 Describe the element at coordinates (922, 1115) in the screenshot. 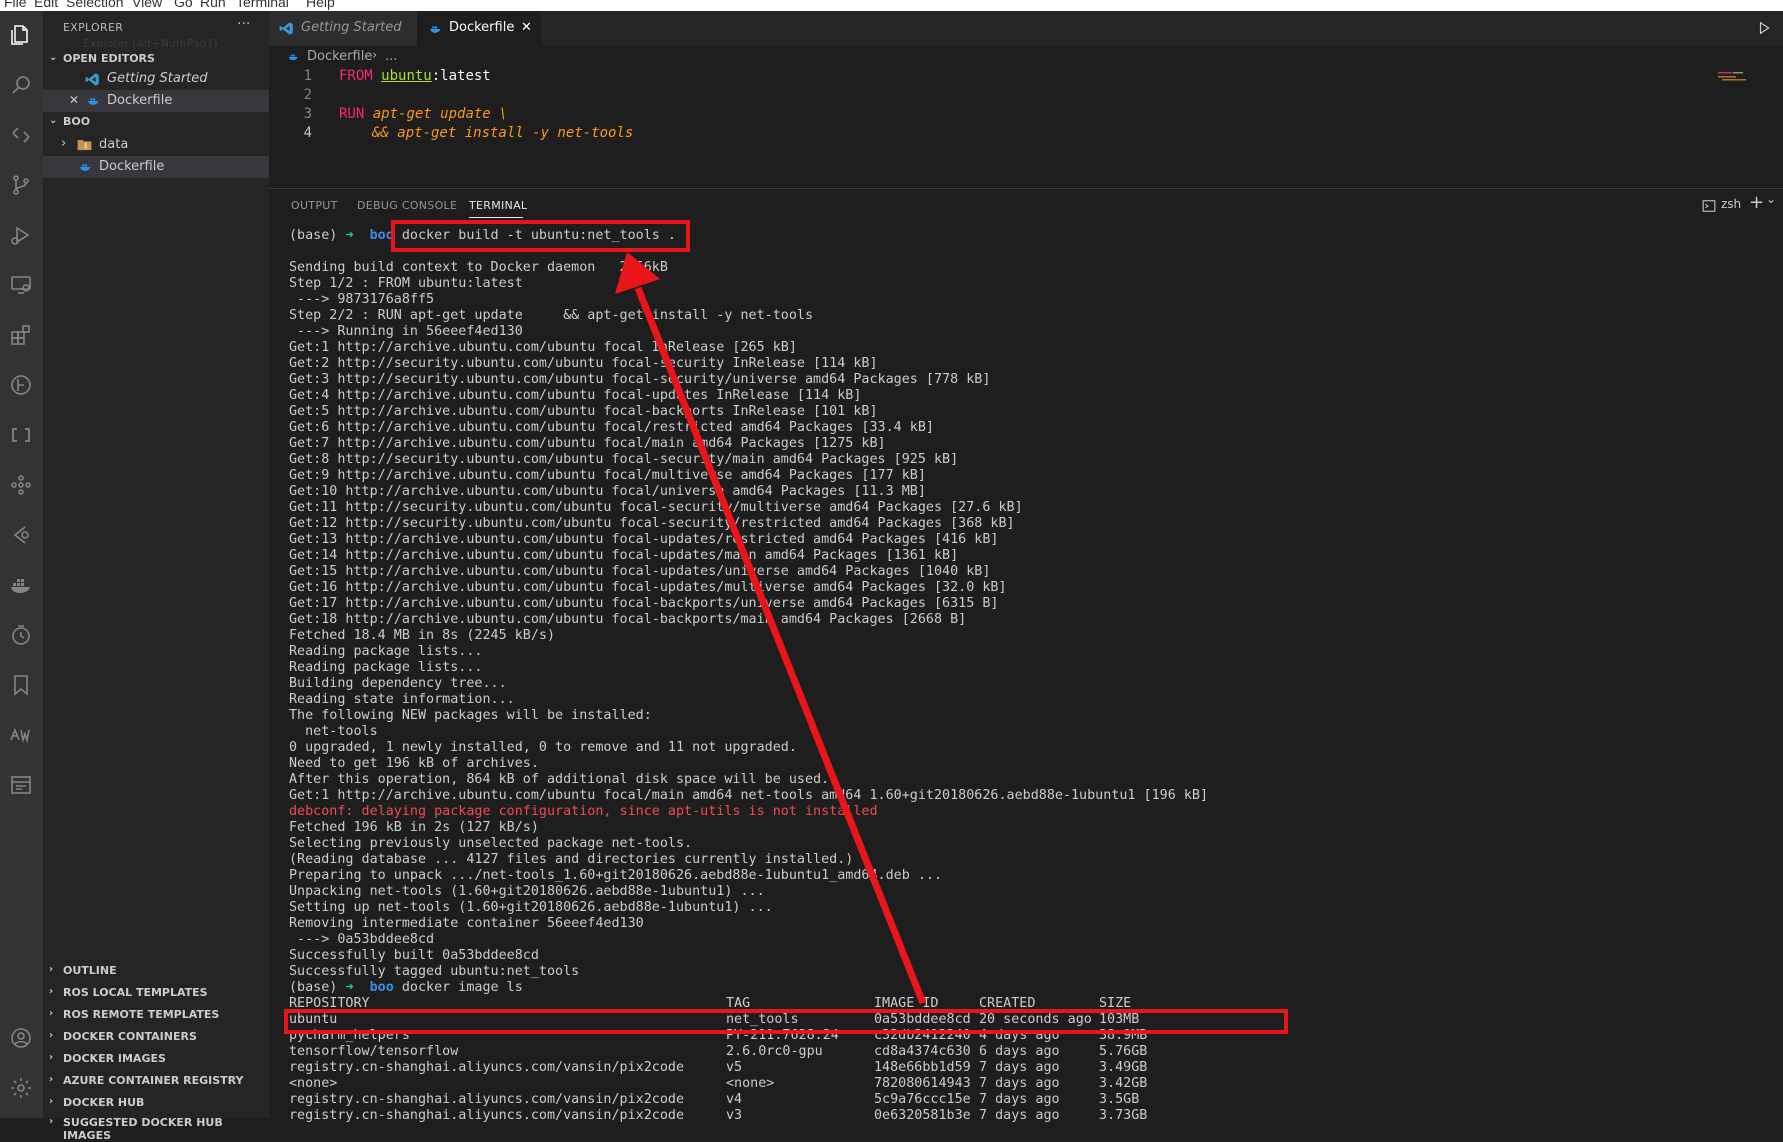

I see `table-cell: 0e6320581b3e` at that location.